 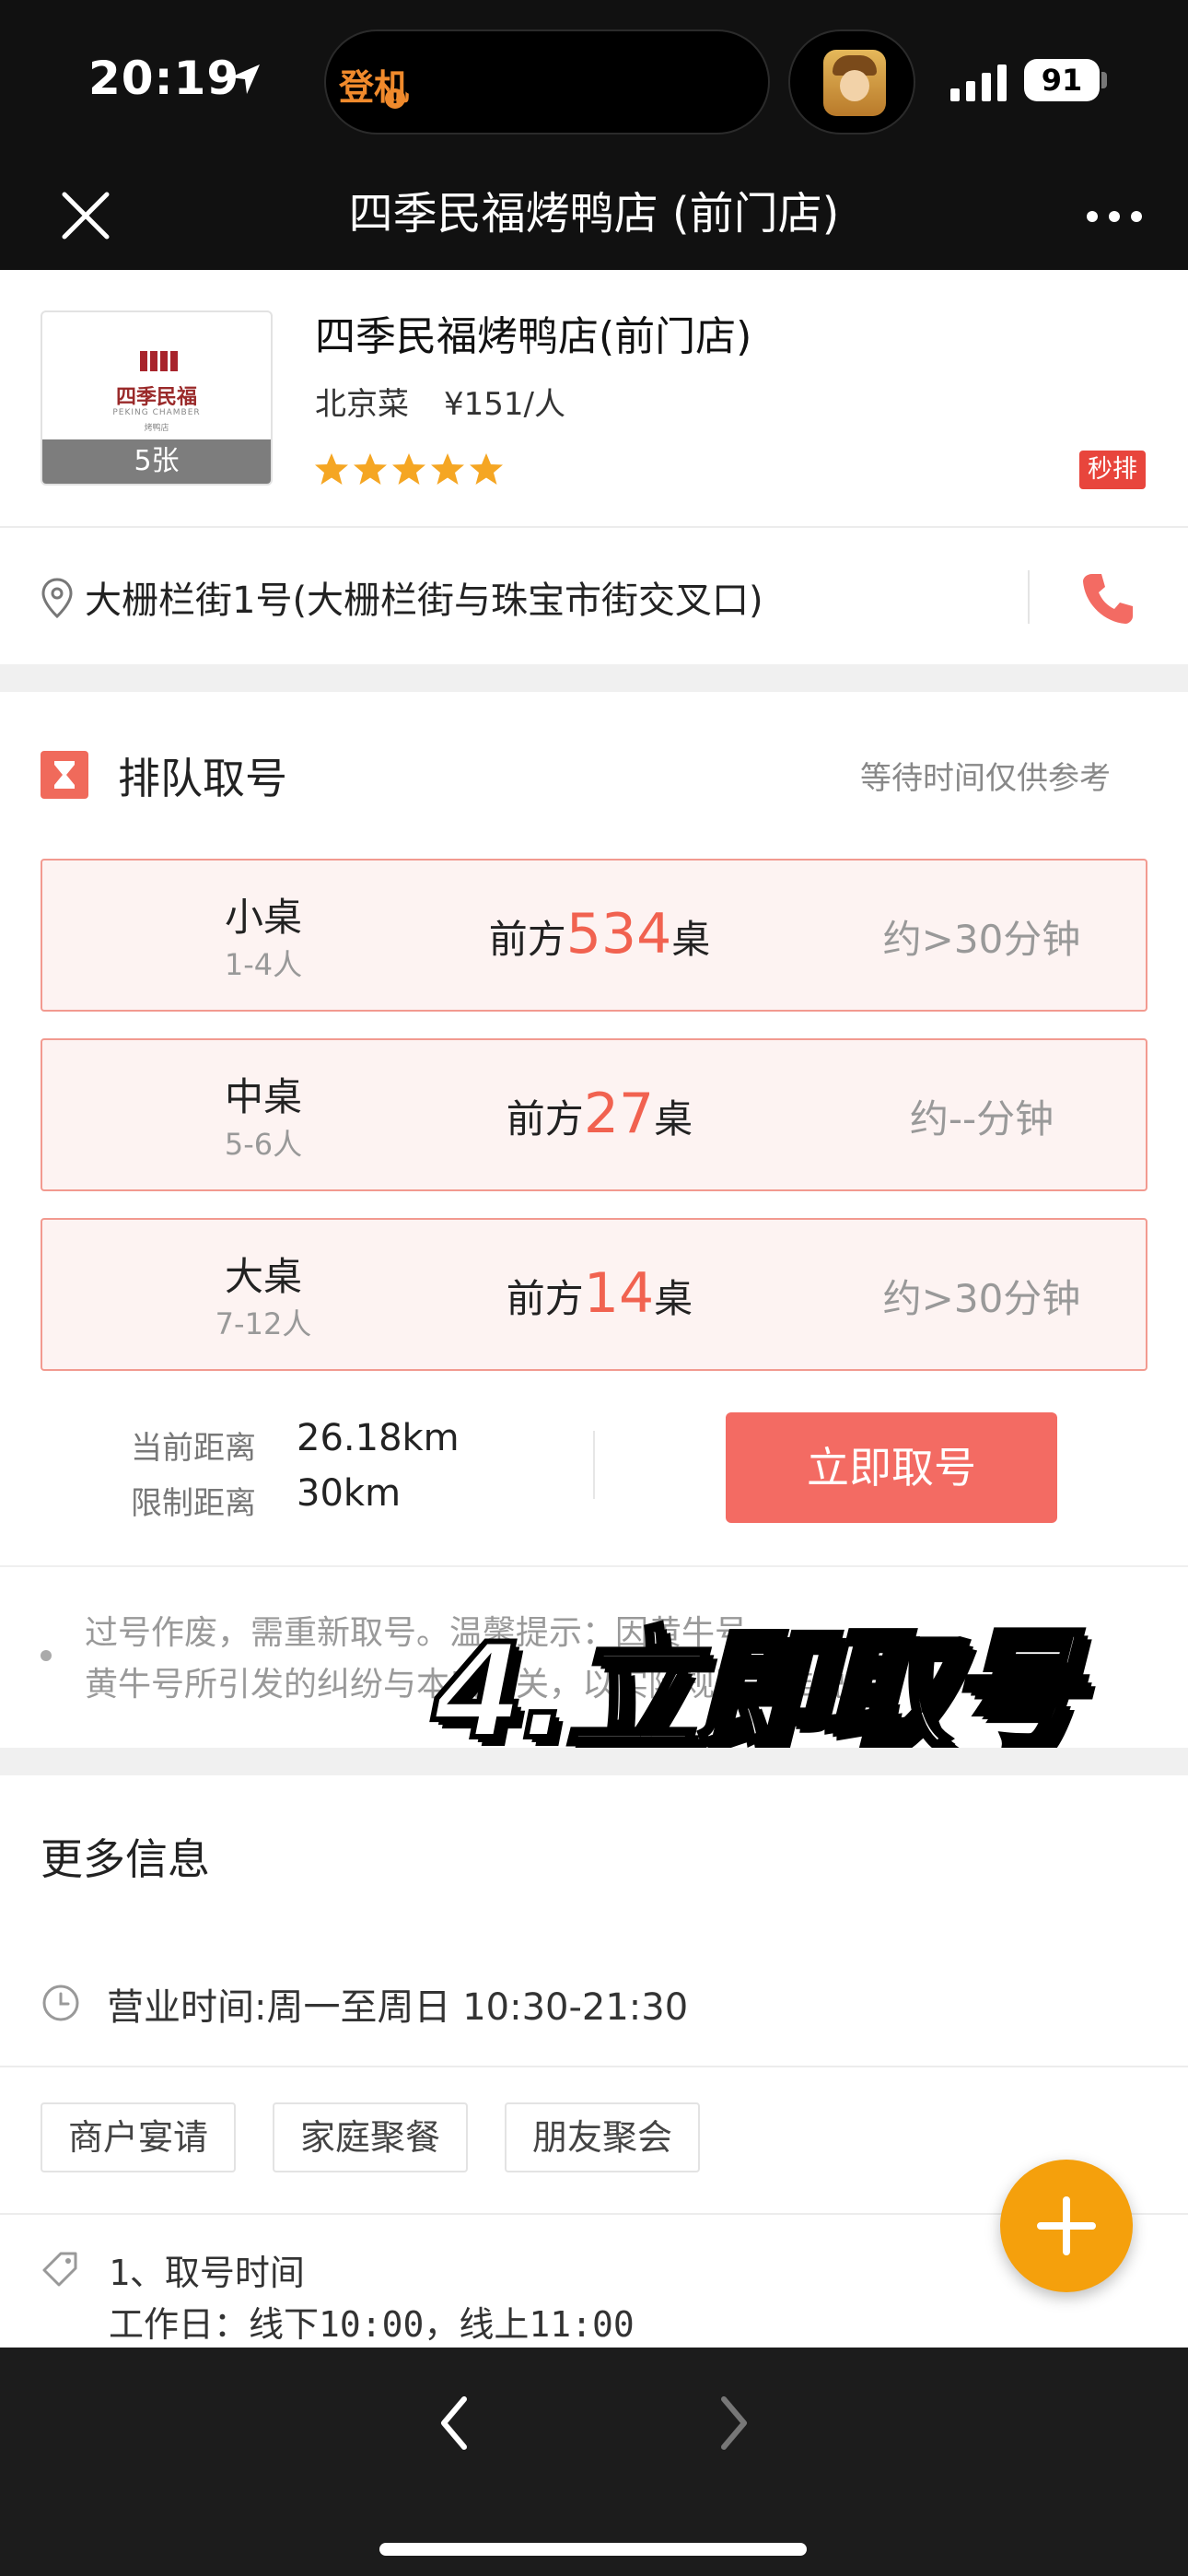 What do you see at coordinates (398, 2008) in the screenshot?
I see `business-hours: 营业时间:周一至周日 10:30-21:30` at bounding box center [398, 2008].